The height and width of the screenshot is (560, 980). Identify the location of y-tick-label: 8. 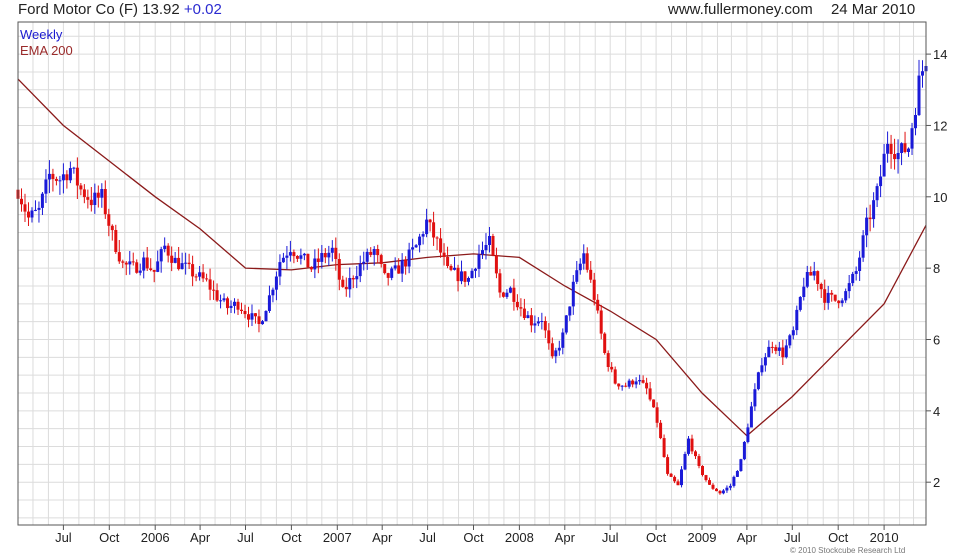
(936, 268).